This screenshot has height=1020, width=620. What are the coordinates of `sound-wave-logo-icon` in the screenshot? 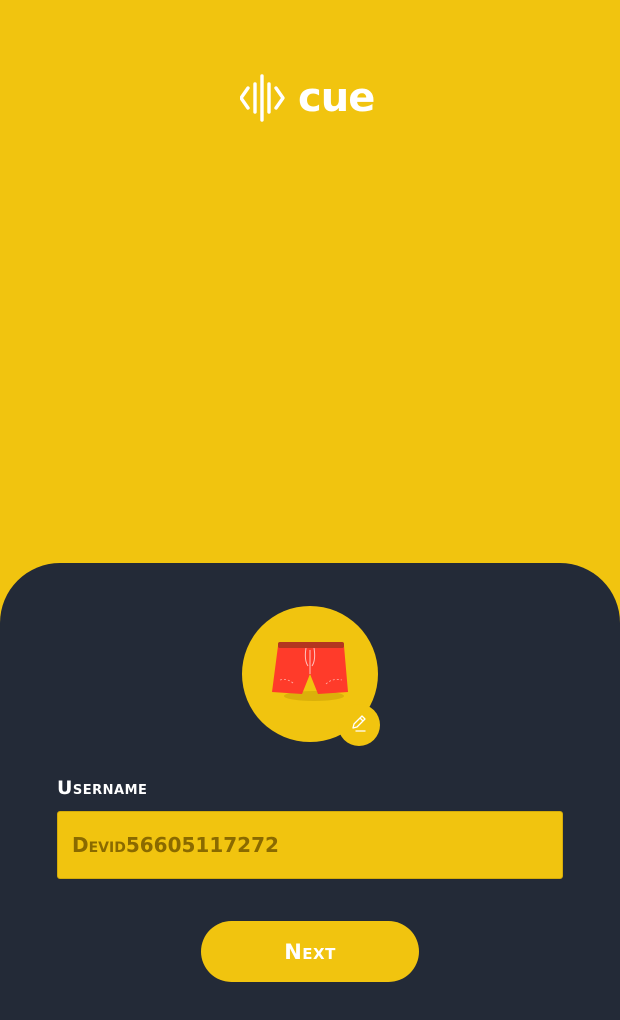 It's located at (265, 98).